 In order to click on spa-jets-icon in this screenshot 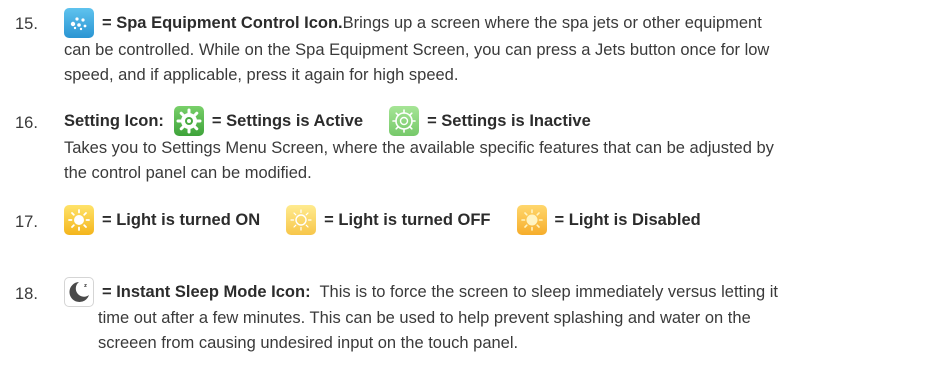, I will do `click(79, 23)`.